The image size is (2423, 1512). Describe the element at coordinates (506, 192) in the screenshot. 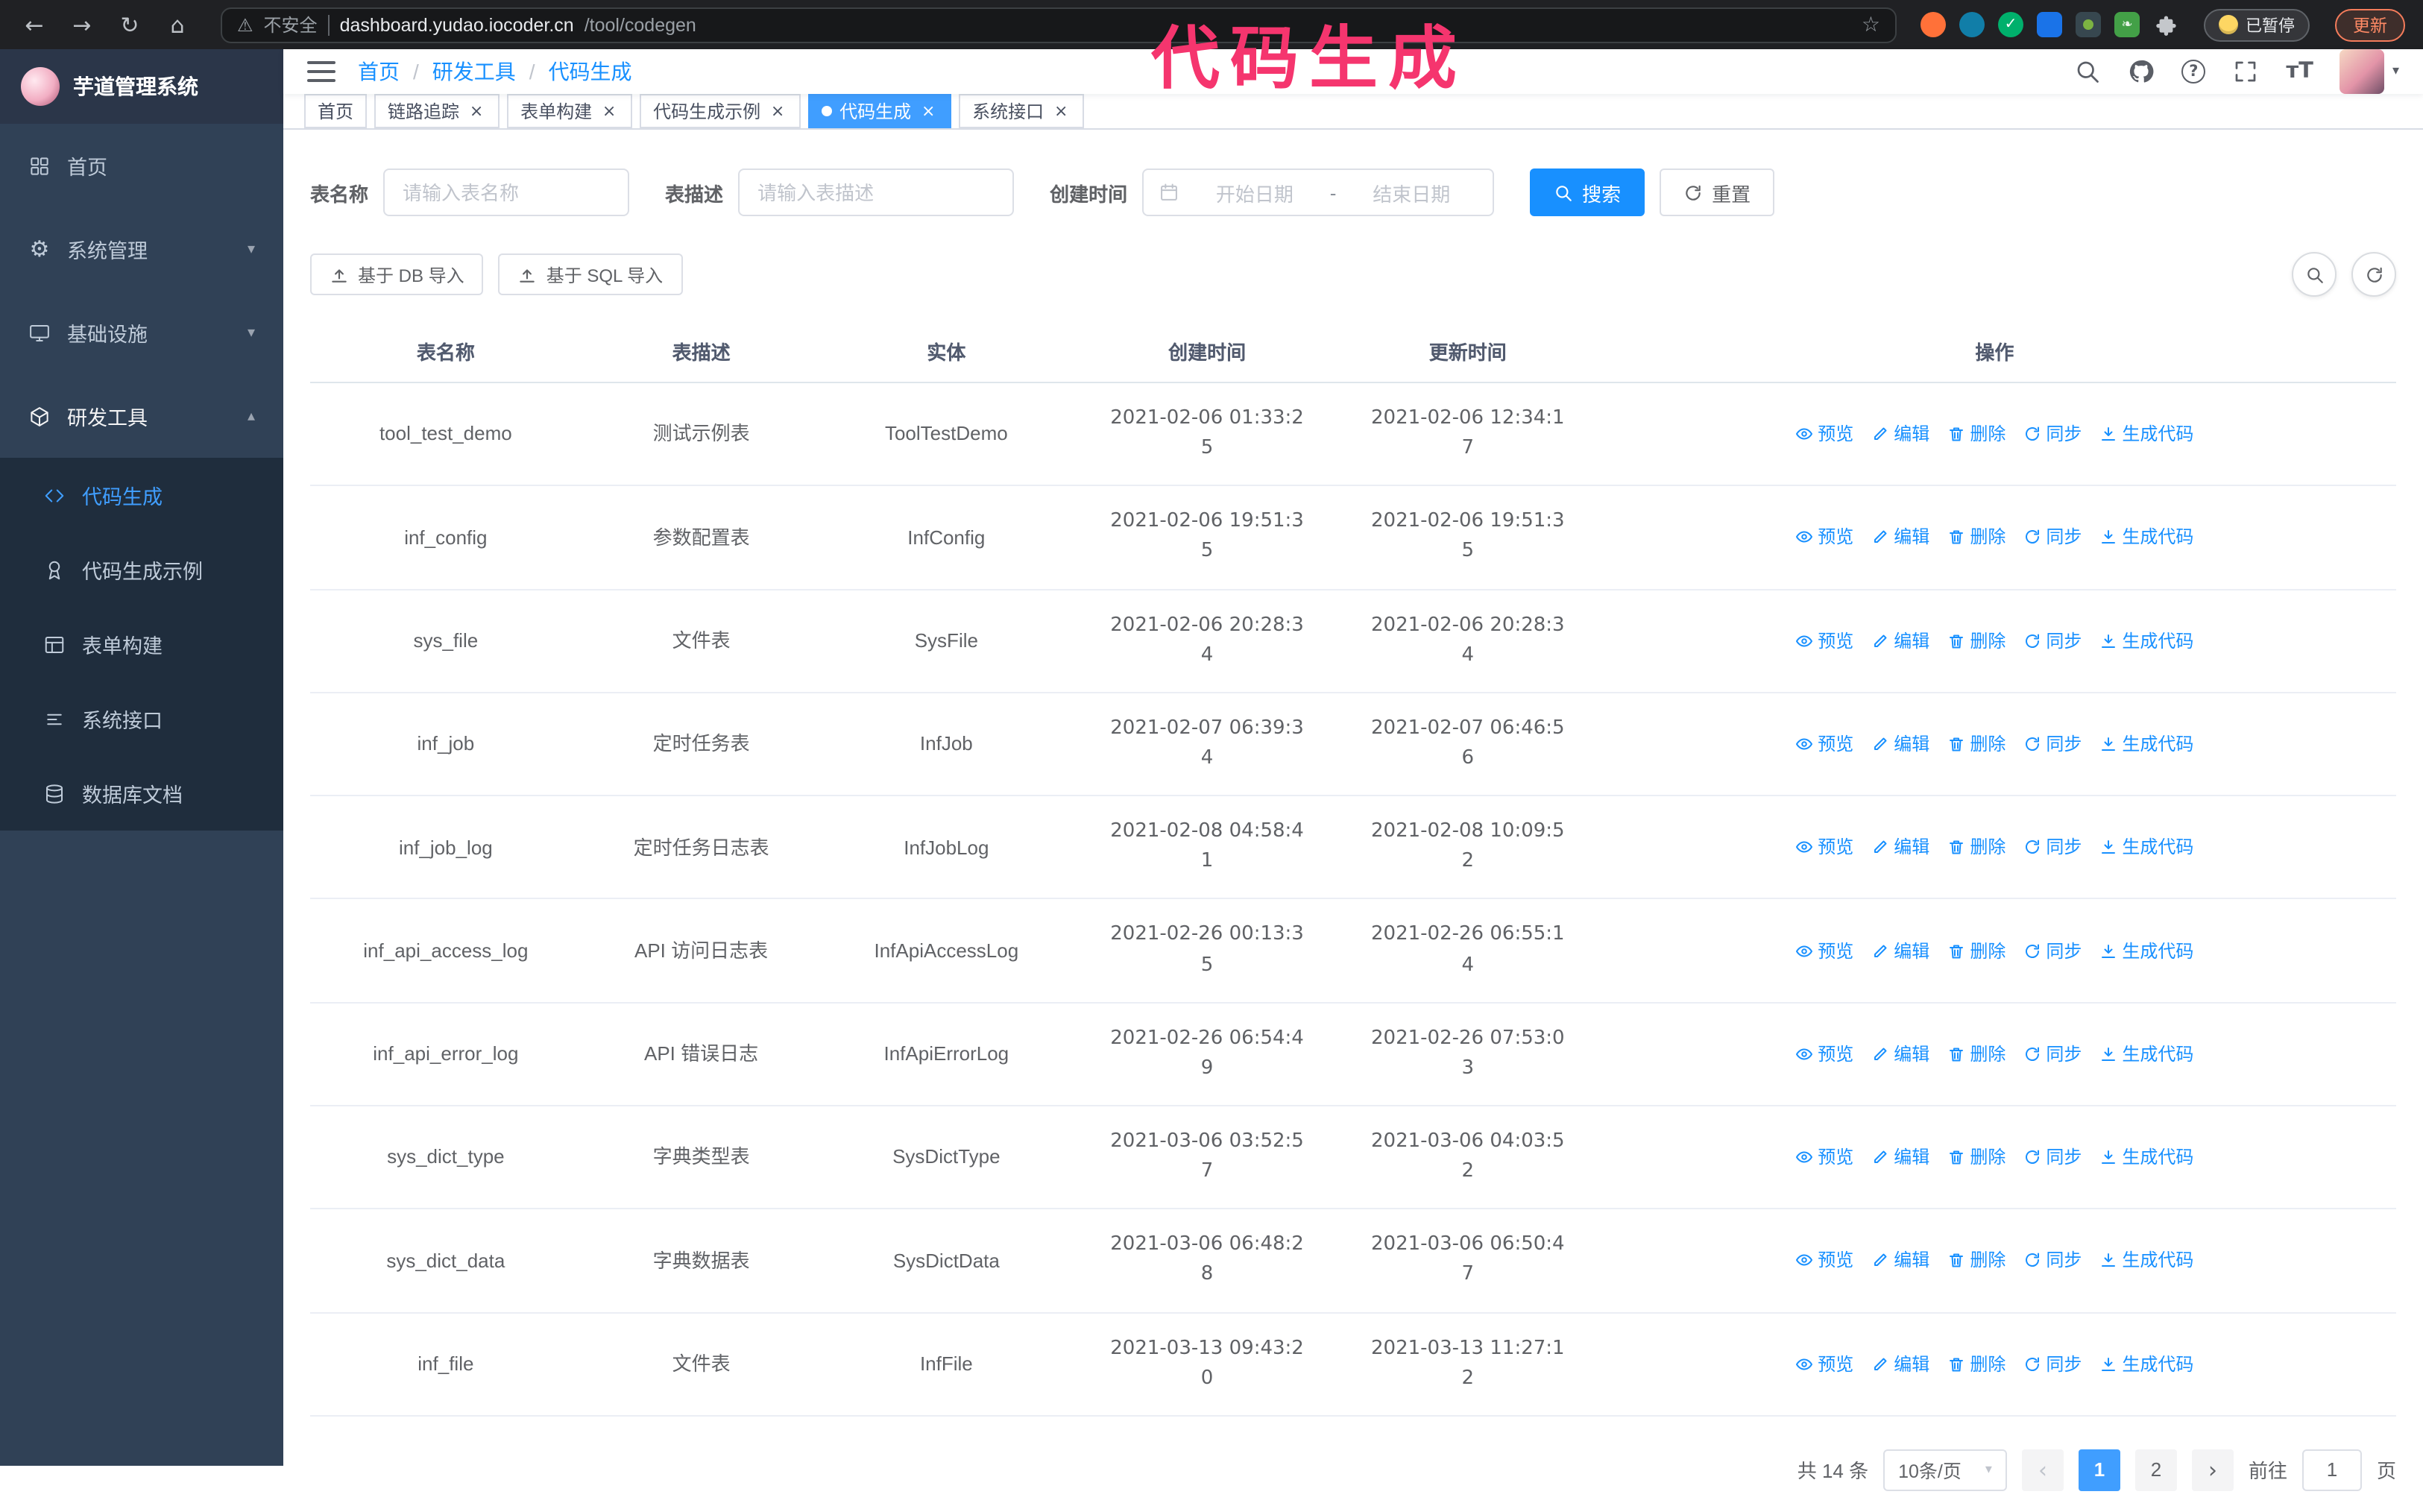

I see `table-name-input` at that location.